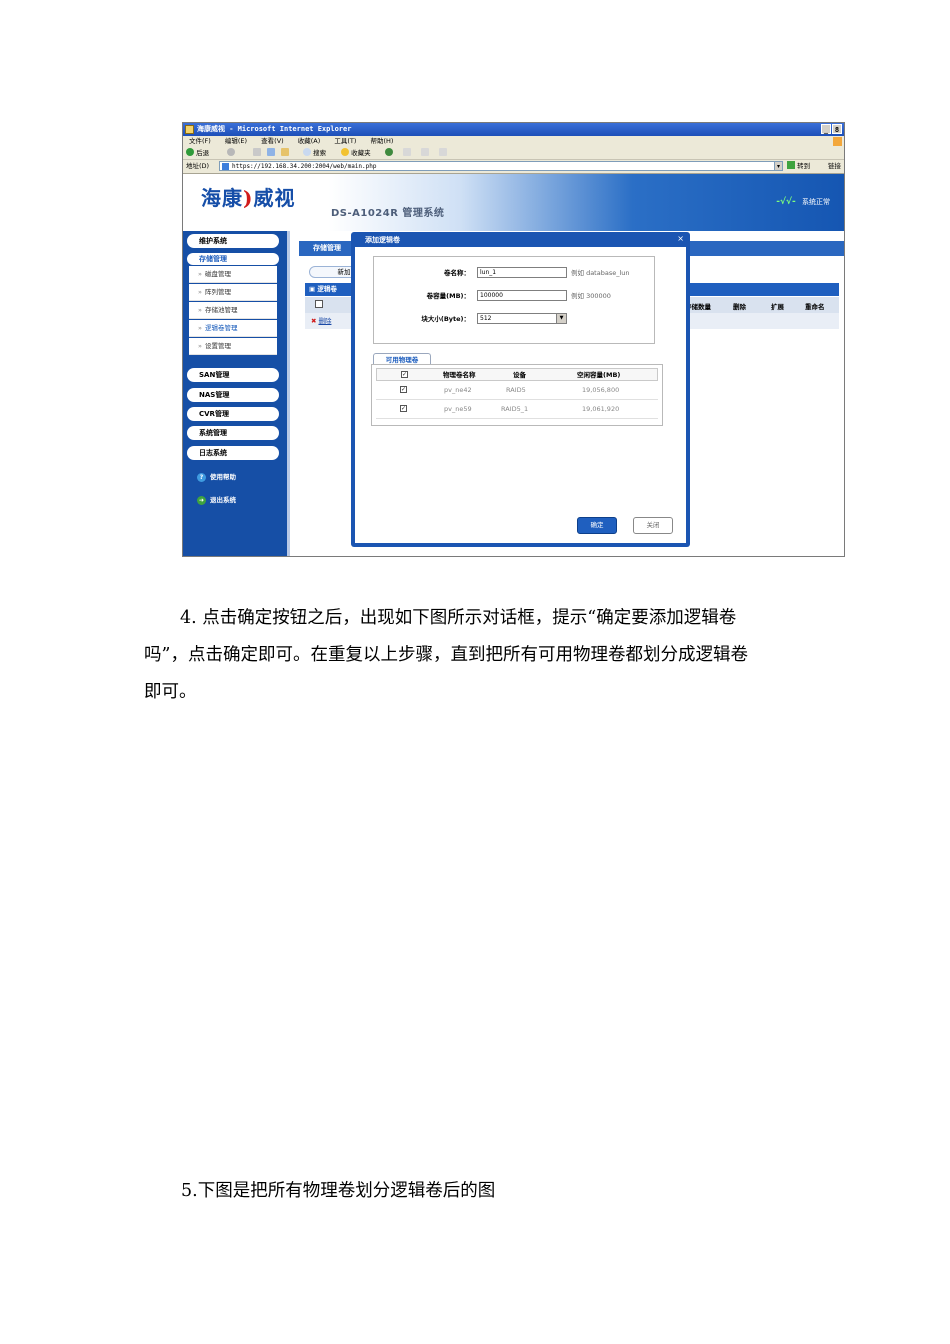 The image size is (950, 1344). Describe the element at coordinates (522, 272) in the screenshot. I see `name-input: lun_1` at that location.